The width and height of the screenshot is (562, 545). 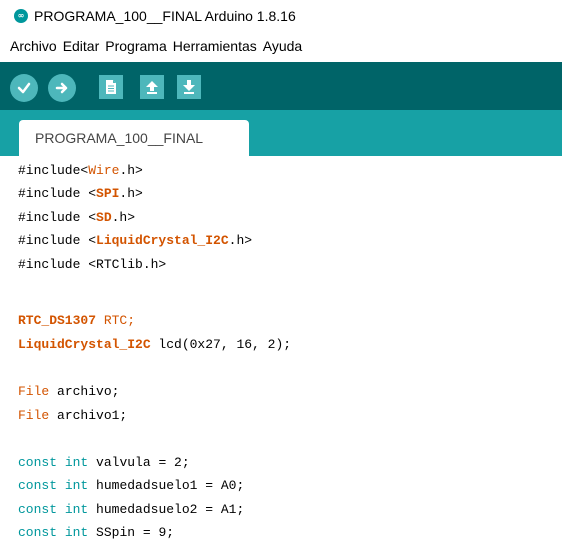 I want to click on tab-programa-100-final: PROGRAMA_100__FINAL, so click(x=134, y=138).